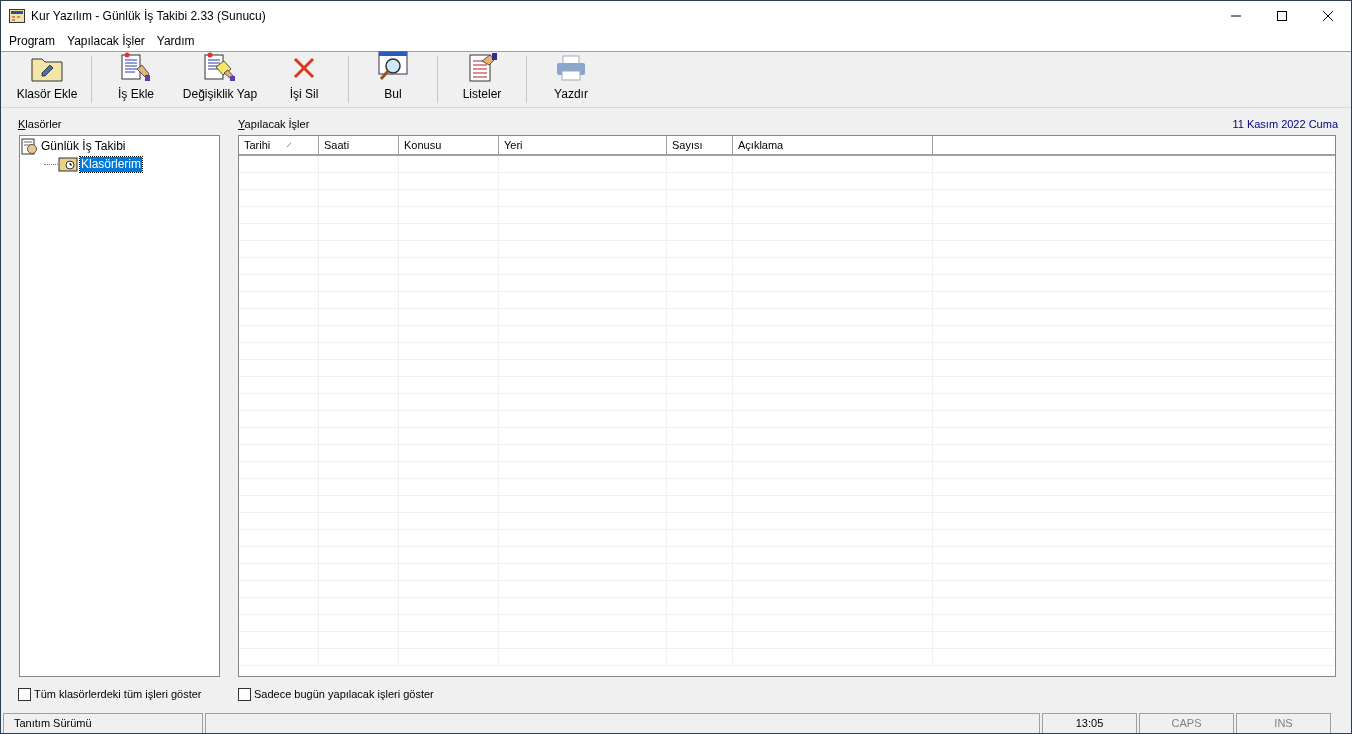 The image size is (1352, 734). I want to click on folder-clock-icon, so click(68, 164).